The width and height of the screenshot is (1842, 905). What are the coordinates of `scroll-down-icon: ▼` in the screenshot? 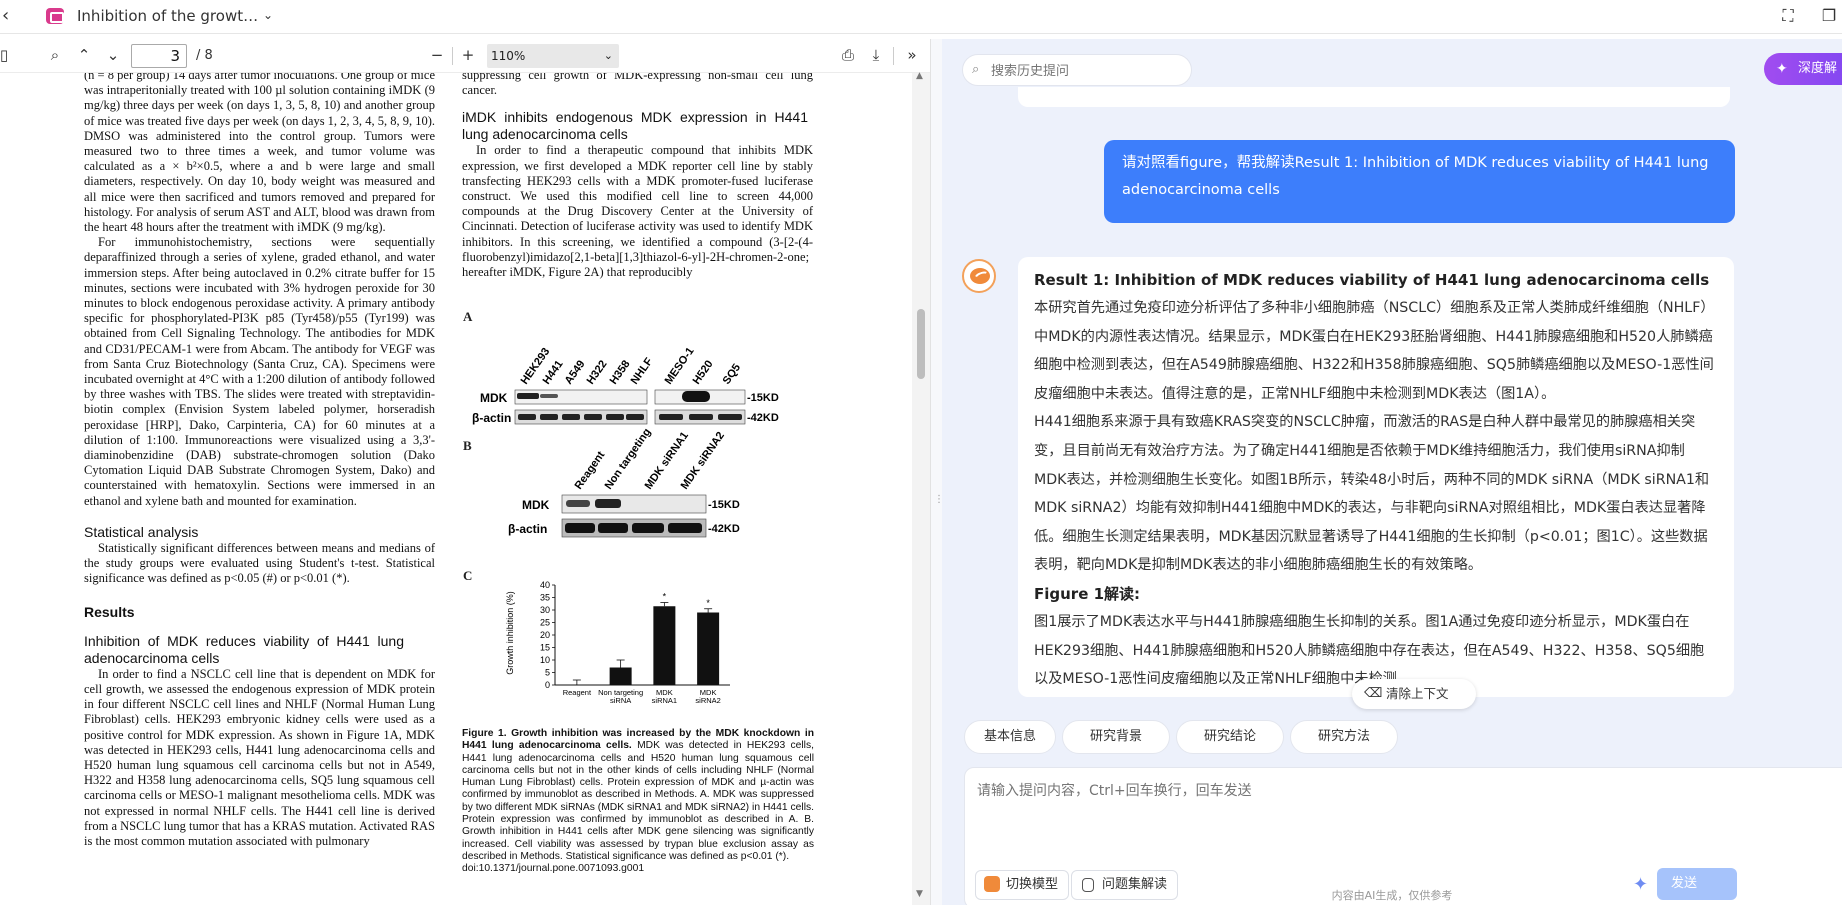 It's located at (919, 894).